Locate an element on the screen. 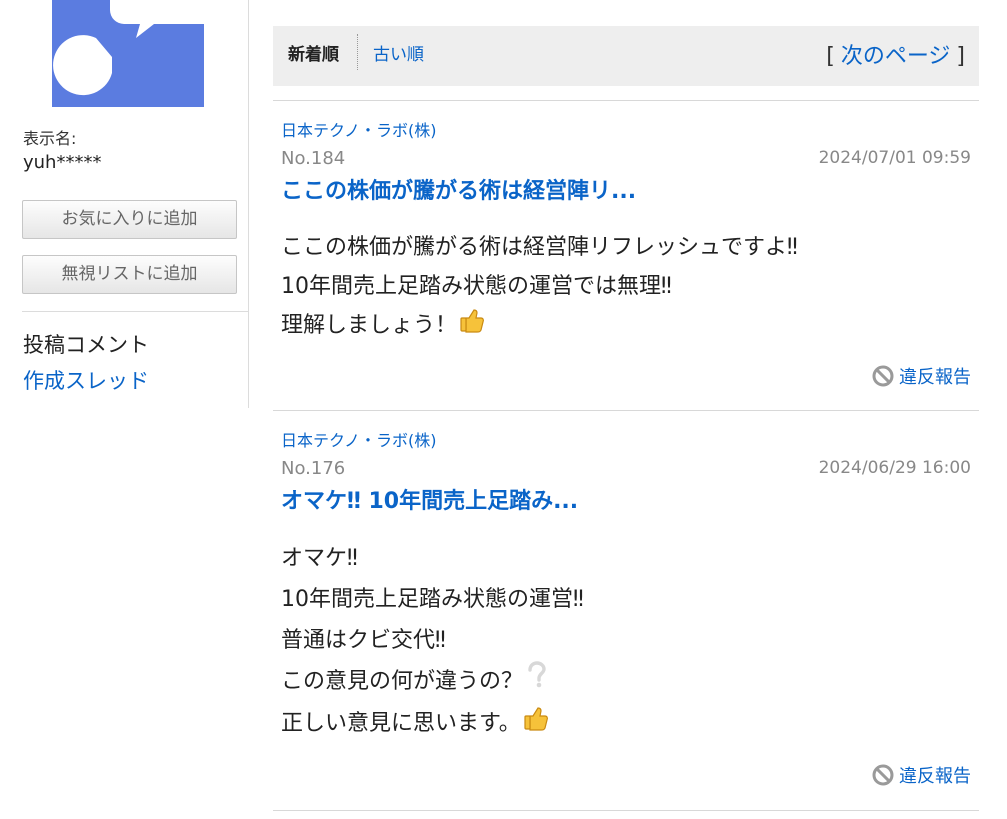  sort-bar: 新着順 古い順 [次のページ] is located at coordinates (626, 56).